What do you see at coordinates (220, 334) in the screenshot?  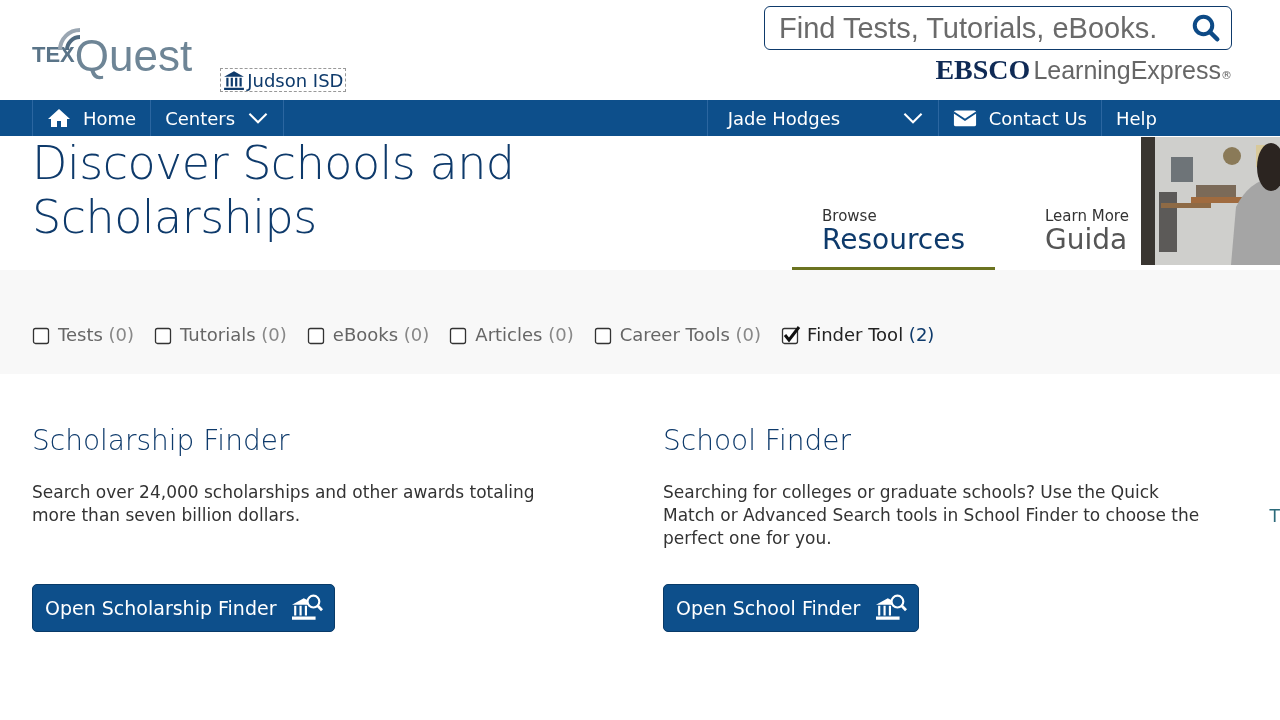 I see `filter-checkbox: Tutorials (0)` at bounding box center [220, 334].